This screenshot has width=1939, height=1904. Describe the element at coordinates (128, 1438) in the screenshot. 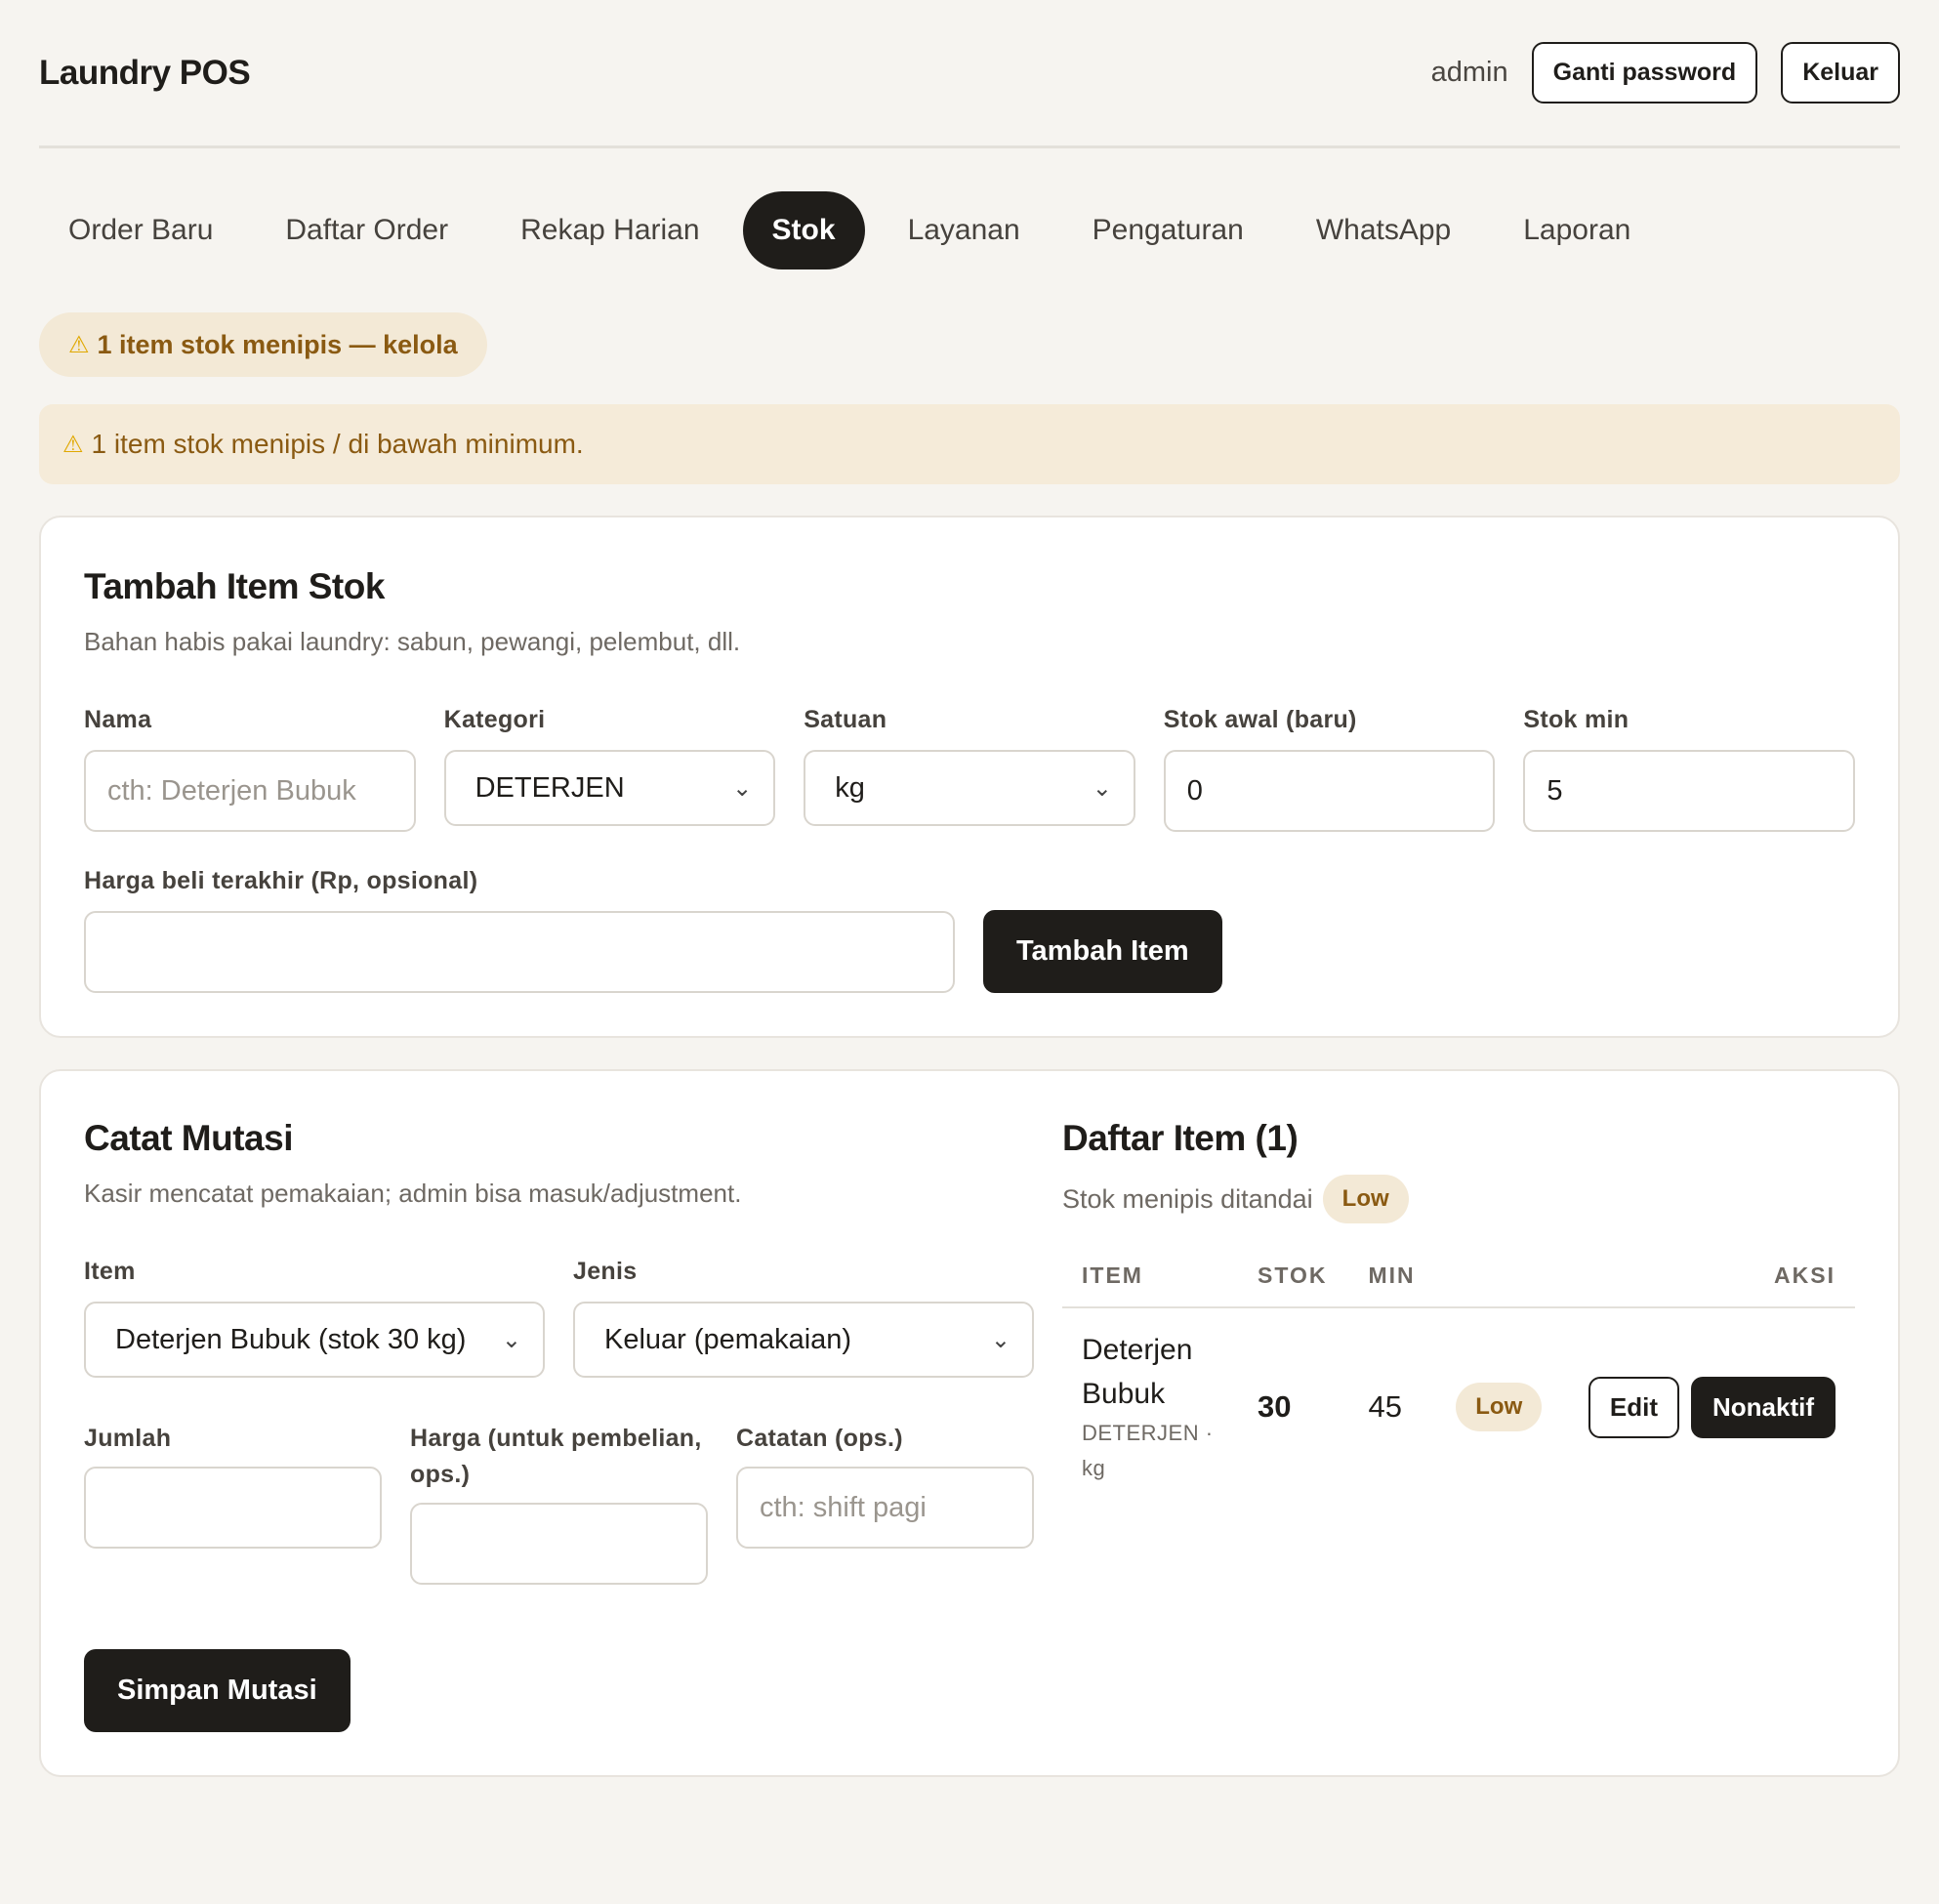

I see `qty-label: Jumlah` at that location.